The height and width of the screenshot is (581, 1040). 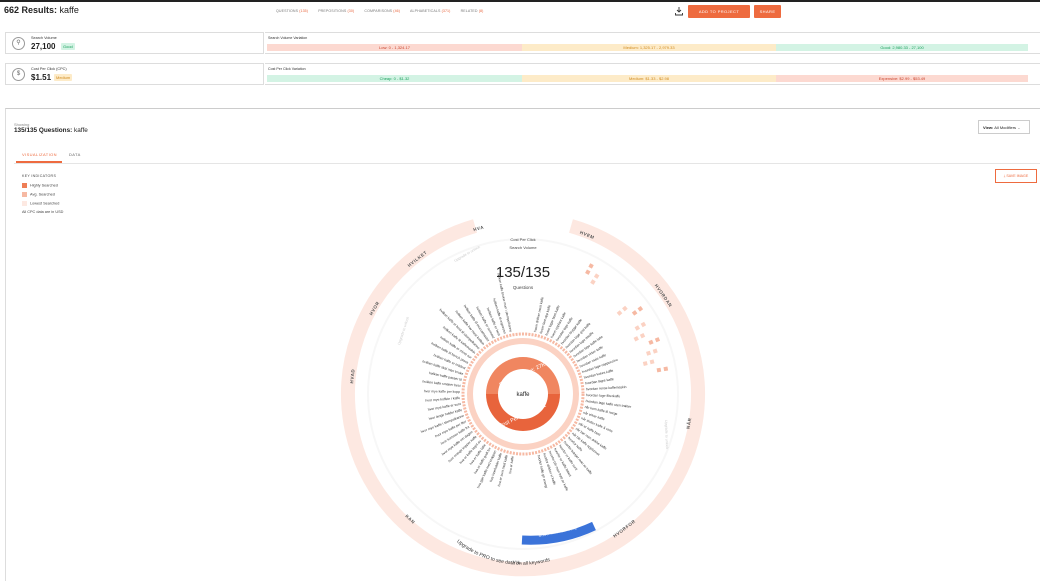 I want to click on question-label: hvor mye koffein i kaffe, so click(x=442, y=399).